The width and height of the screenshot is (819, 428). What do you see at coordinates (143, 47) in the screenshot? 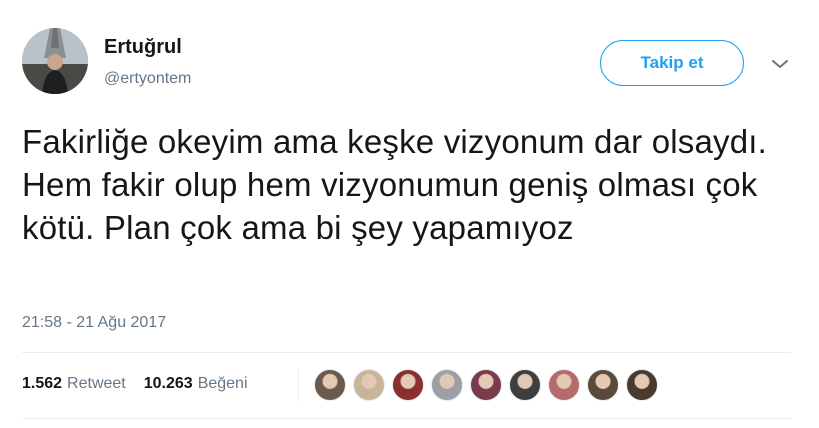
I see `display-name: Ertuğrul` at bounding box center [143, 47].